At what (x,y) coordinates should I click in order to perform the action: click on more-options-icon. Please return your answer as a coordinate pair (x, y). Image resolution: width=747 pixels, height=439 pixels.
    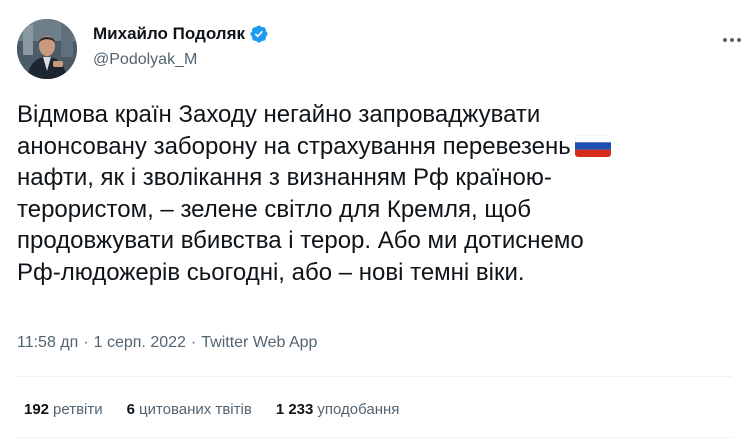
    Looking at the image, I should click on (732, 40).